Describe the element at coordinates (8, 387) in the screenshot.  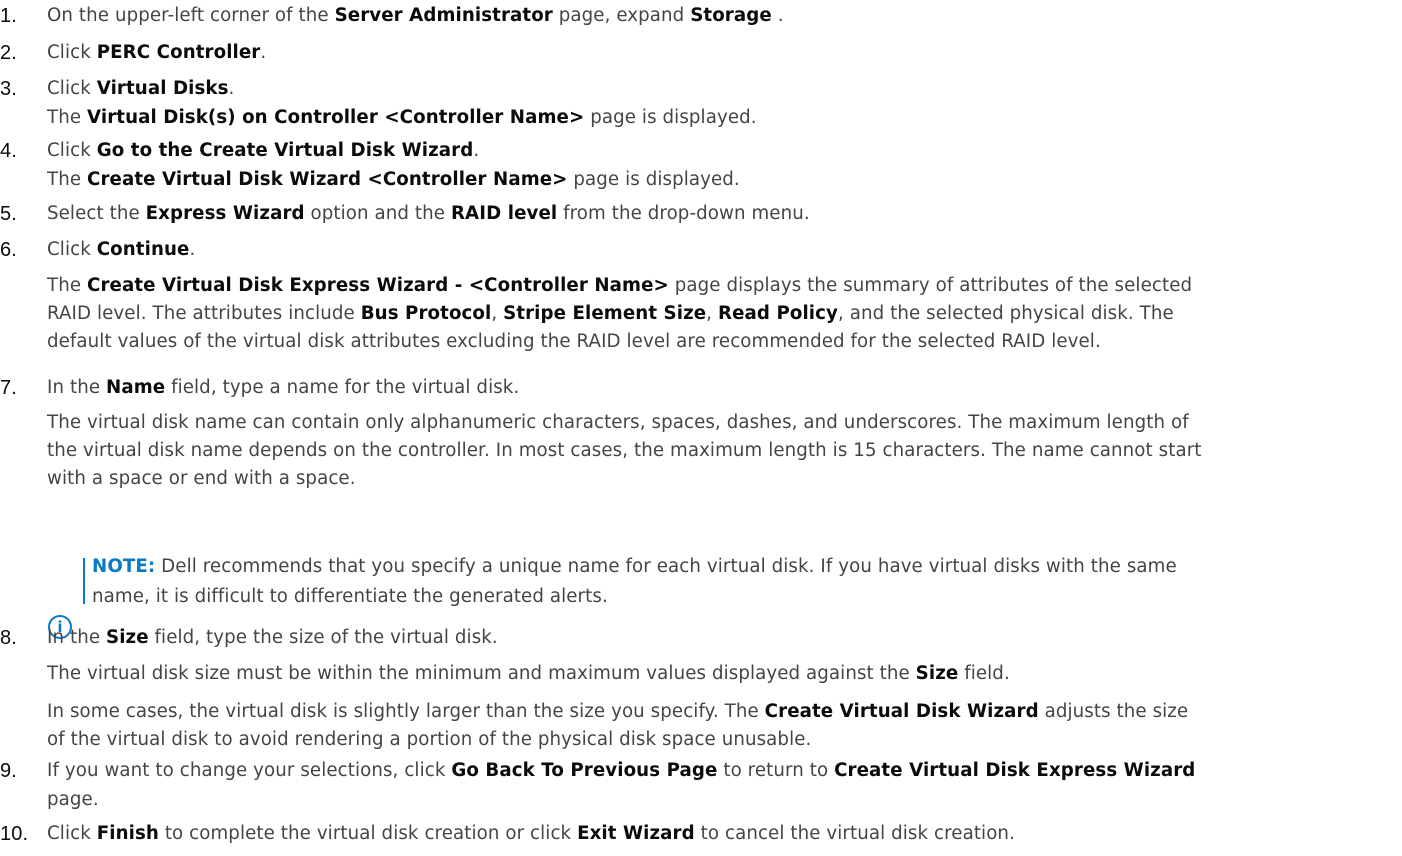
I see `step-number: 7.` at that location.